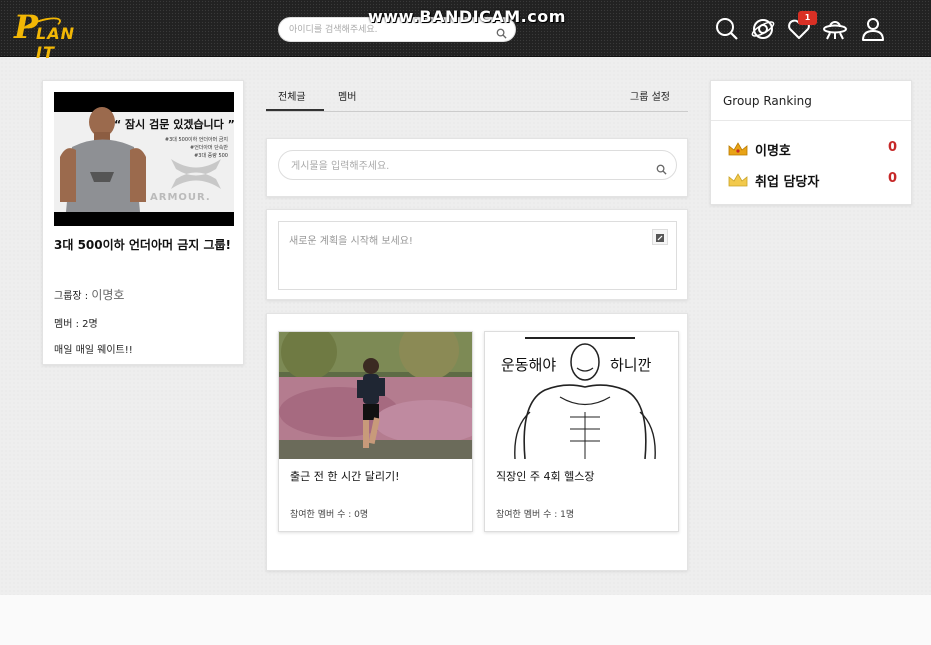 The width and height of the screenshot is (931, 645). I want to click on post-search-card, so click(477, 167).